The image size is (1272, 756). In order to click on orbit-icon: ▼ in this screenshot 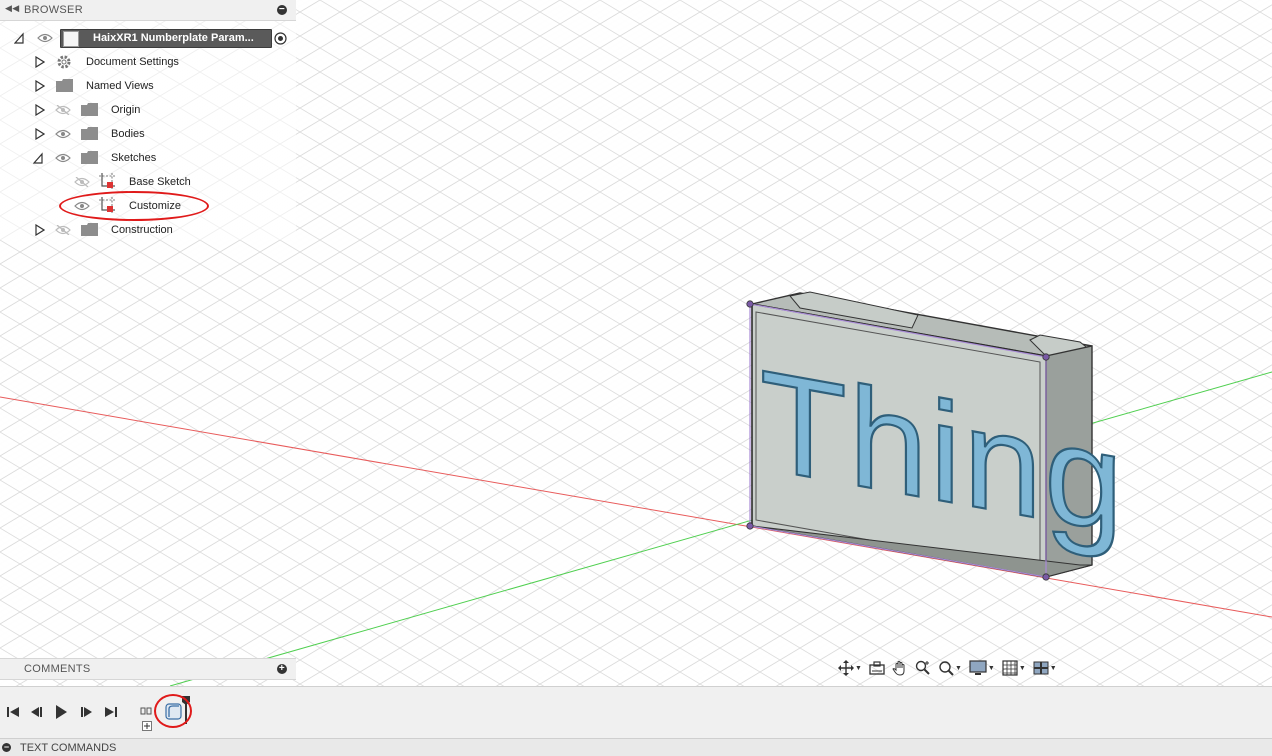, I will do `click(850, 668)`.